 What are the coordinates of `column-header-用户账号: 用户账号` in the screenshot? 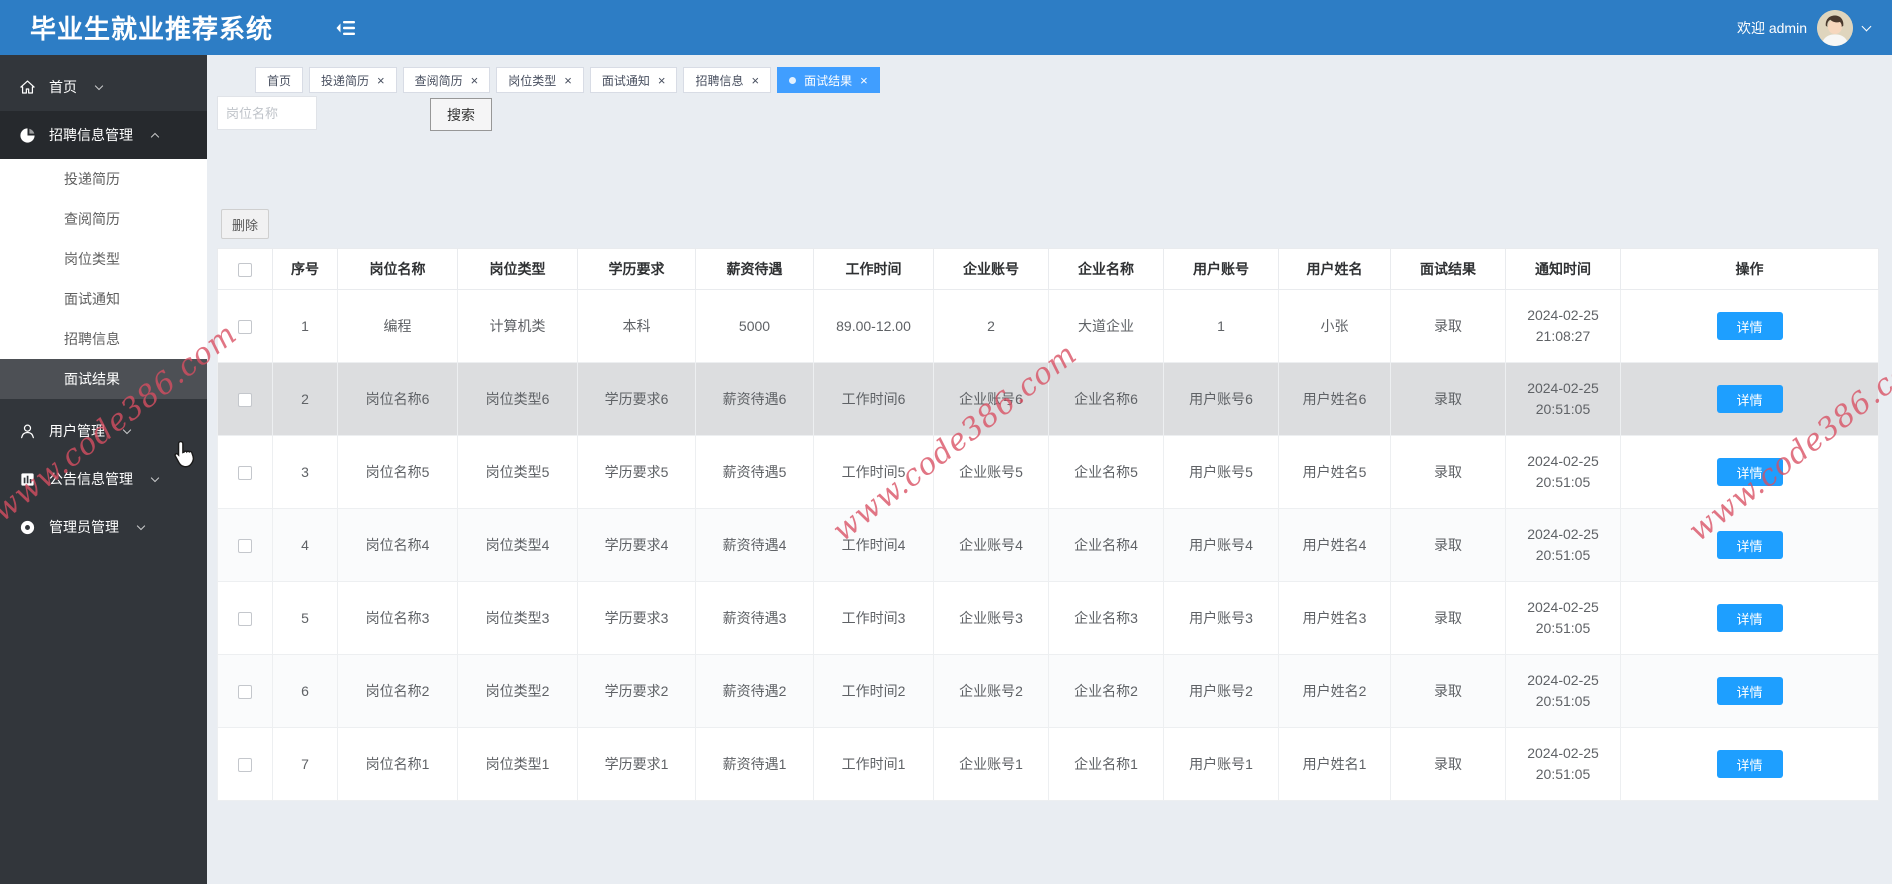 It's located at (1221, 269).